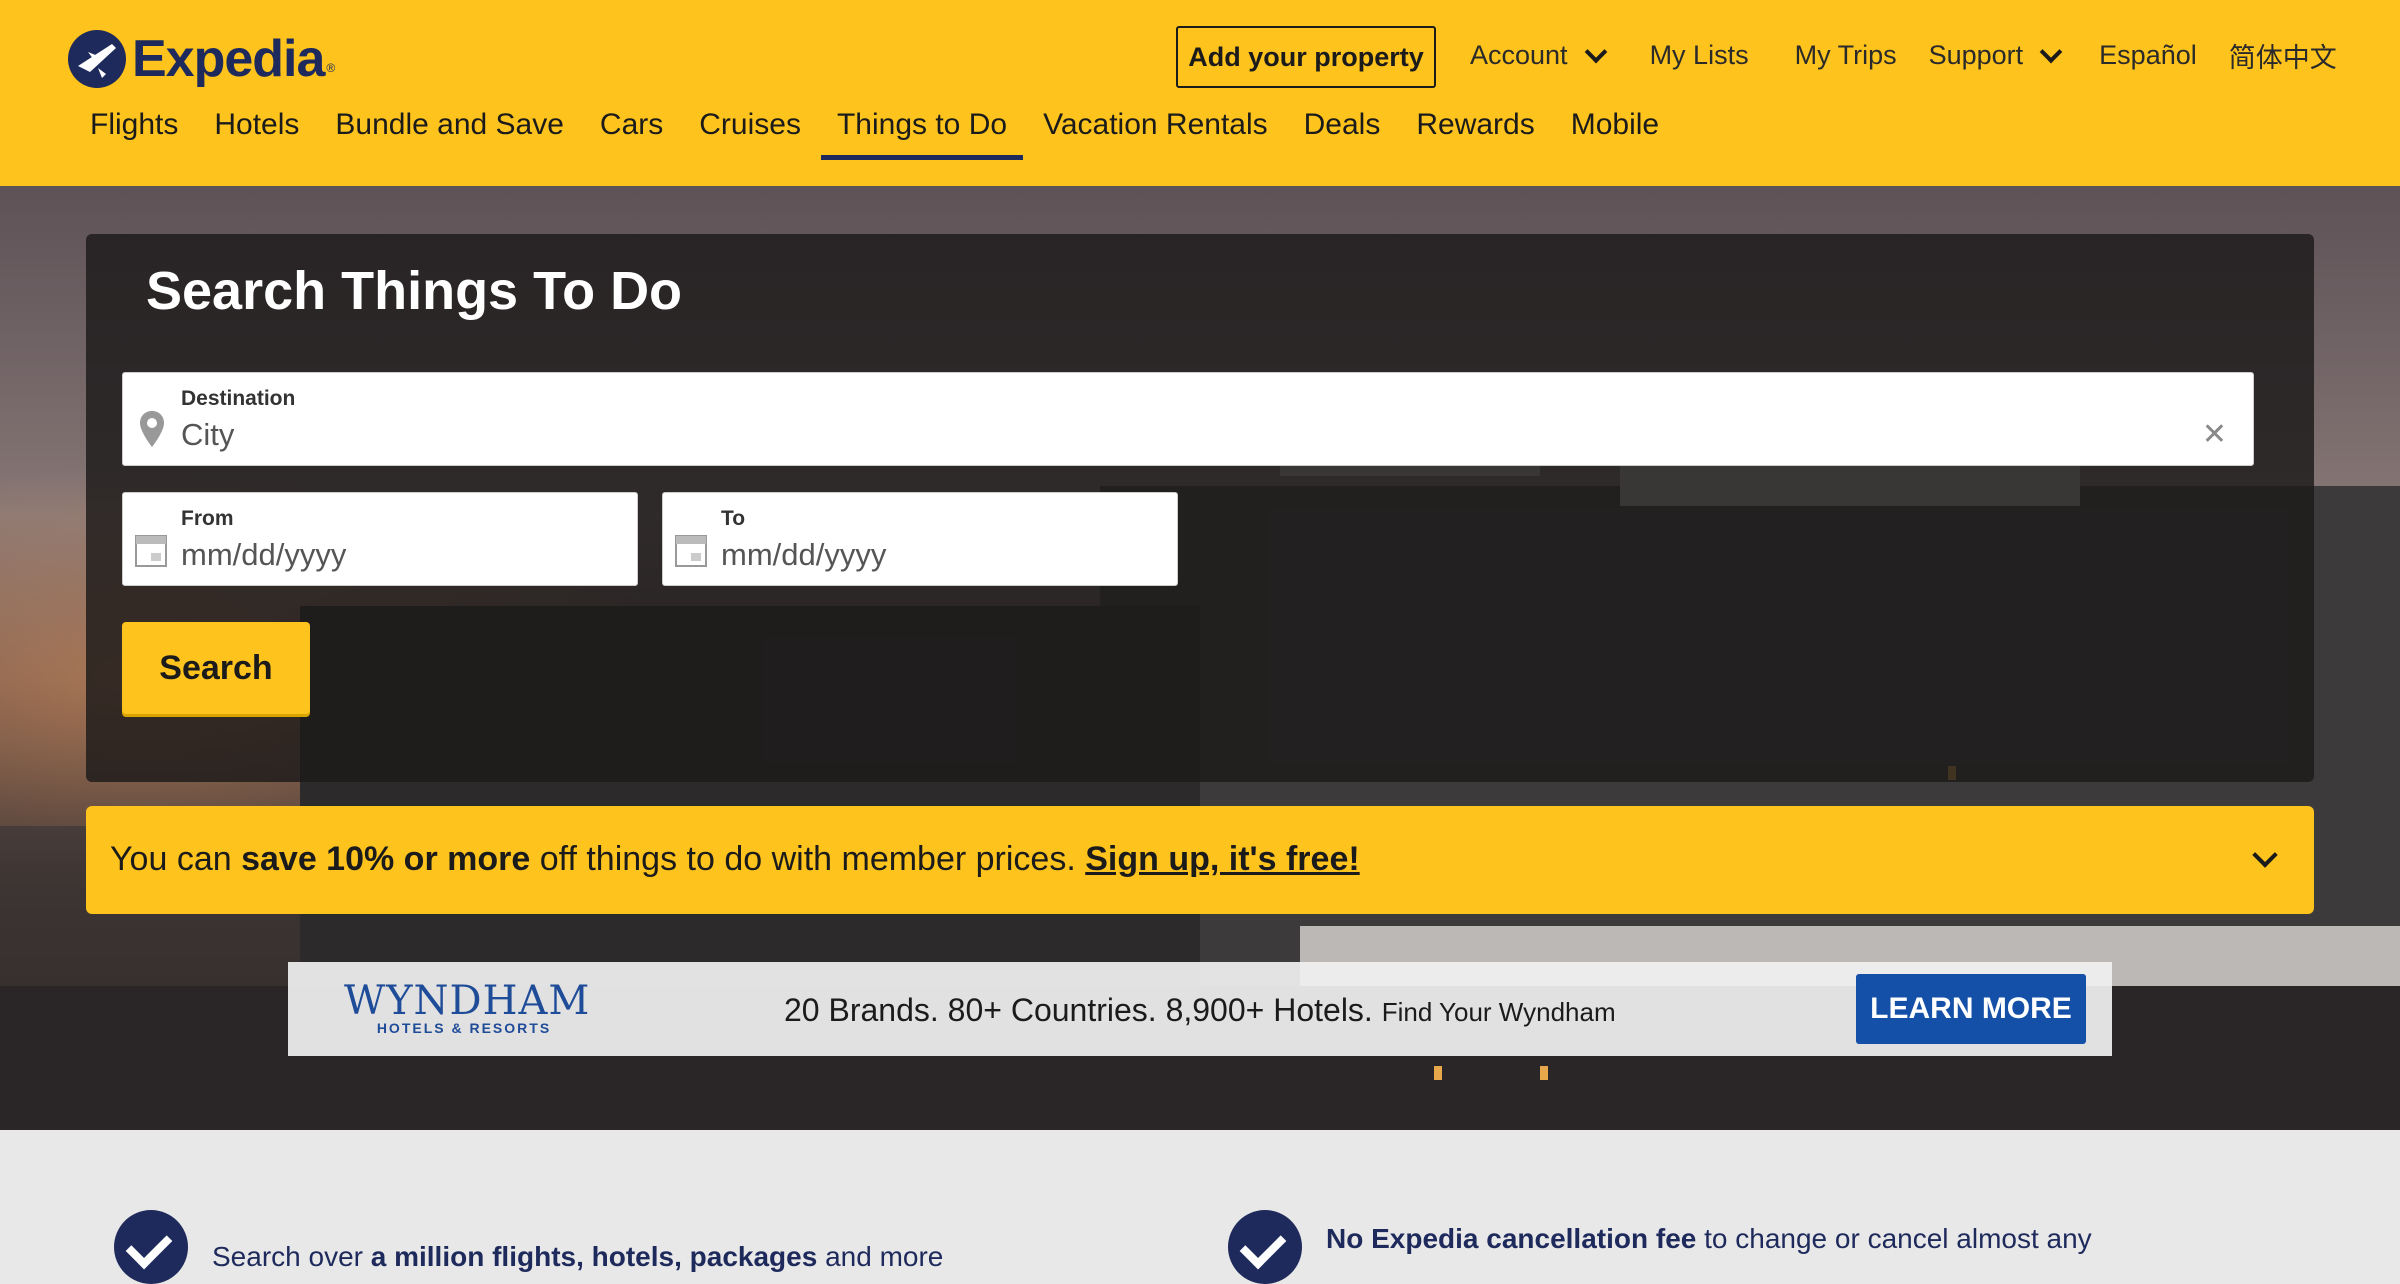  What do you see at coordinates (1155, 134) in the screenshot?
I see `nav-vacation-rentals: Vacation Rentals` at bounding box center [1155, 134].